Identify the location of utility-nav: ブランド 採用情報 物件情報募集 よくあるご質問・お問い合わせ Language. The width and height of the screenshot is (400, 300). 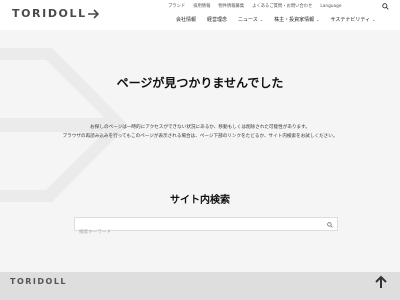
(259, 6).